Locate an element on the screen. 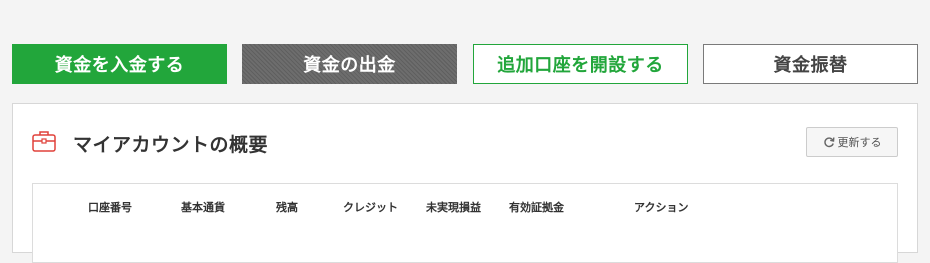 Image resolution: width=930 pixels, height=263 pixels. page-title: マイアカウントの概要 is located at coordinates (171, 145).